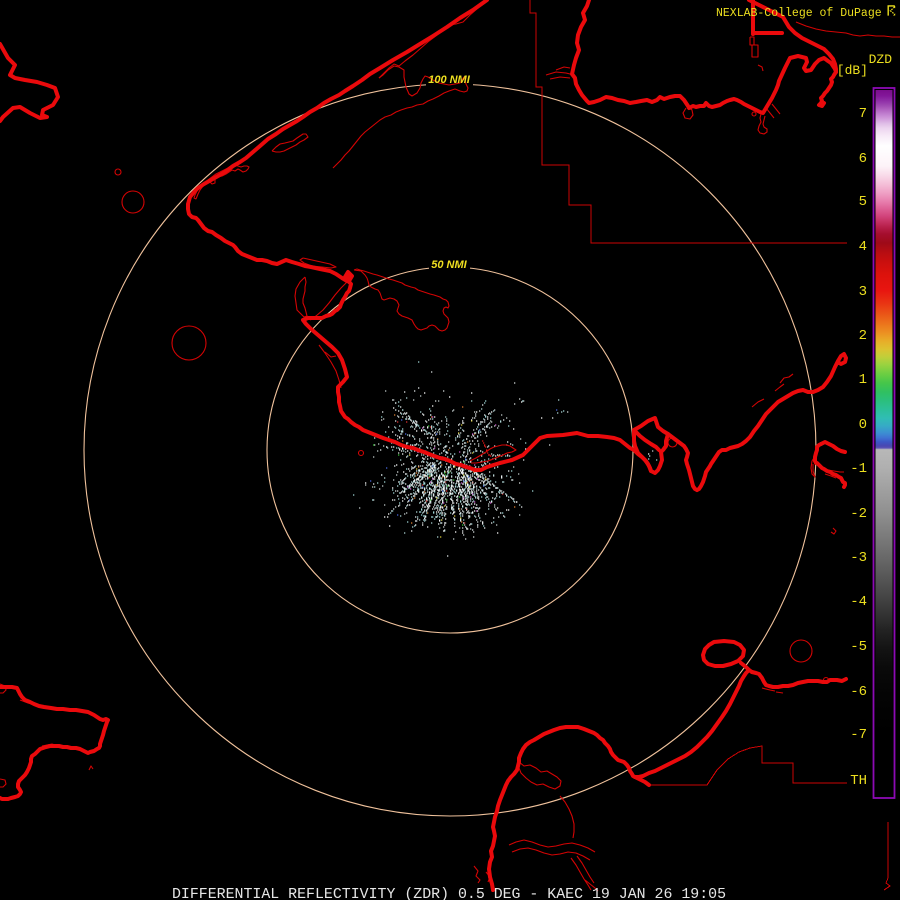  Describe the element at coordinates (858, 781) in the screenshot. I see `svg-text: TH` at that location.